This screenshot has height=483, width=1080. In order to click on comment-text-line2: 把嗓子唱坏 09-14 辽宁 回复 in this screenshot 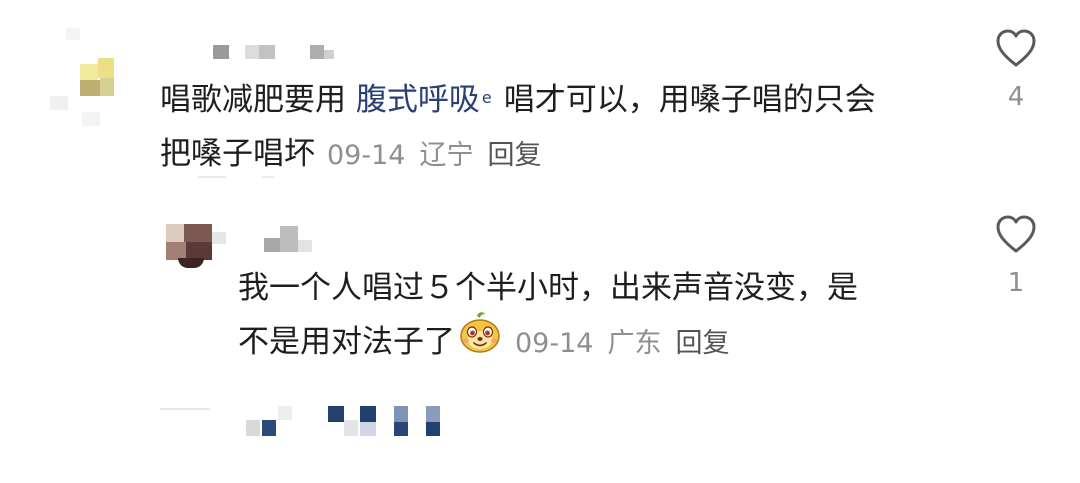, I will do `click(350, 155)`.